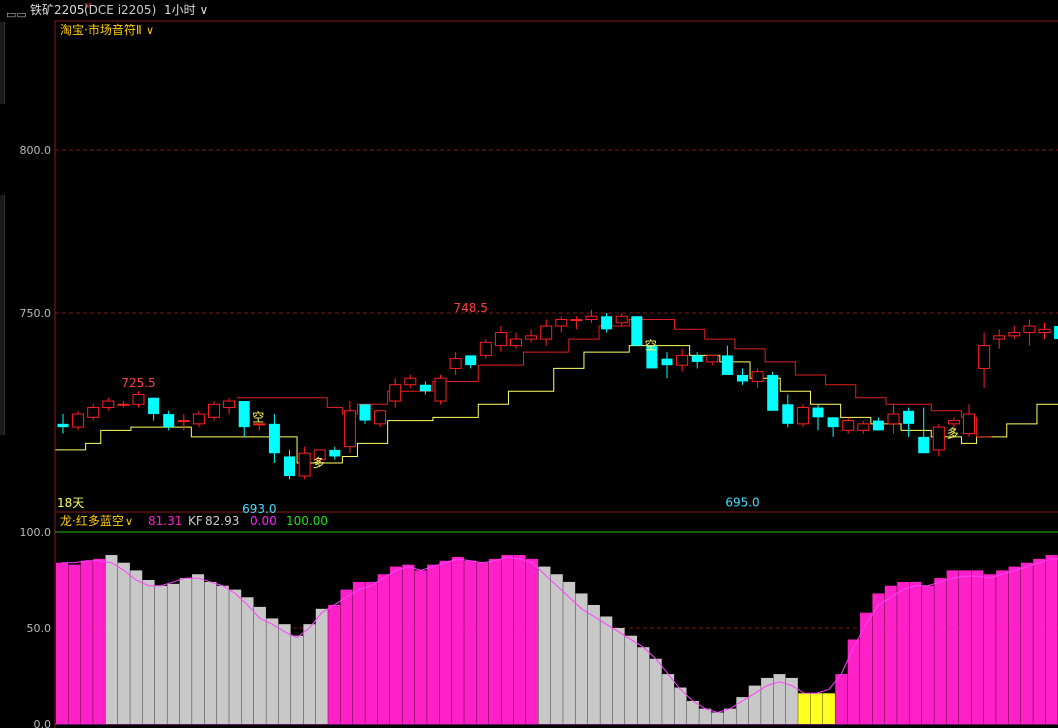  Describe the element at coordinates (471, 308) in the screenshot. I see `price-annotation: 748.5` at that location.